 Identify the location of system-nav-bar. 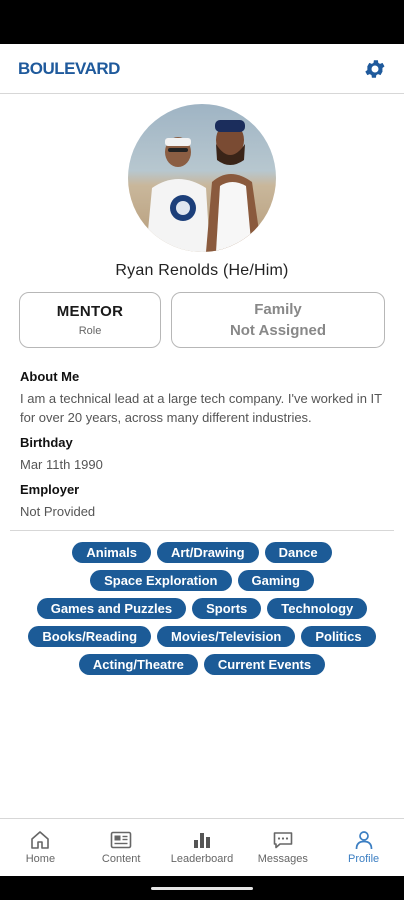
(202, 888).